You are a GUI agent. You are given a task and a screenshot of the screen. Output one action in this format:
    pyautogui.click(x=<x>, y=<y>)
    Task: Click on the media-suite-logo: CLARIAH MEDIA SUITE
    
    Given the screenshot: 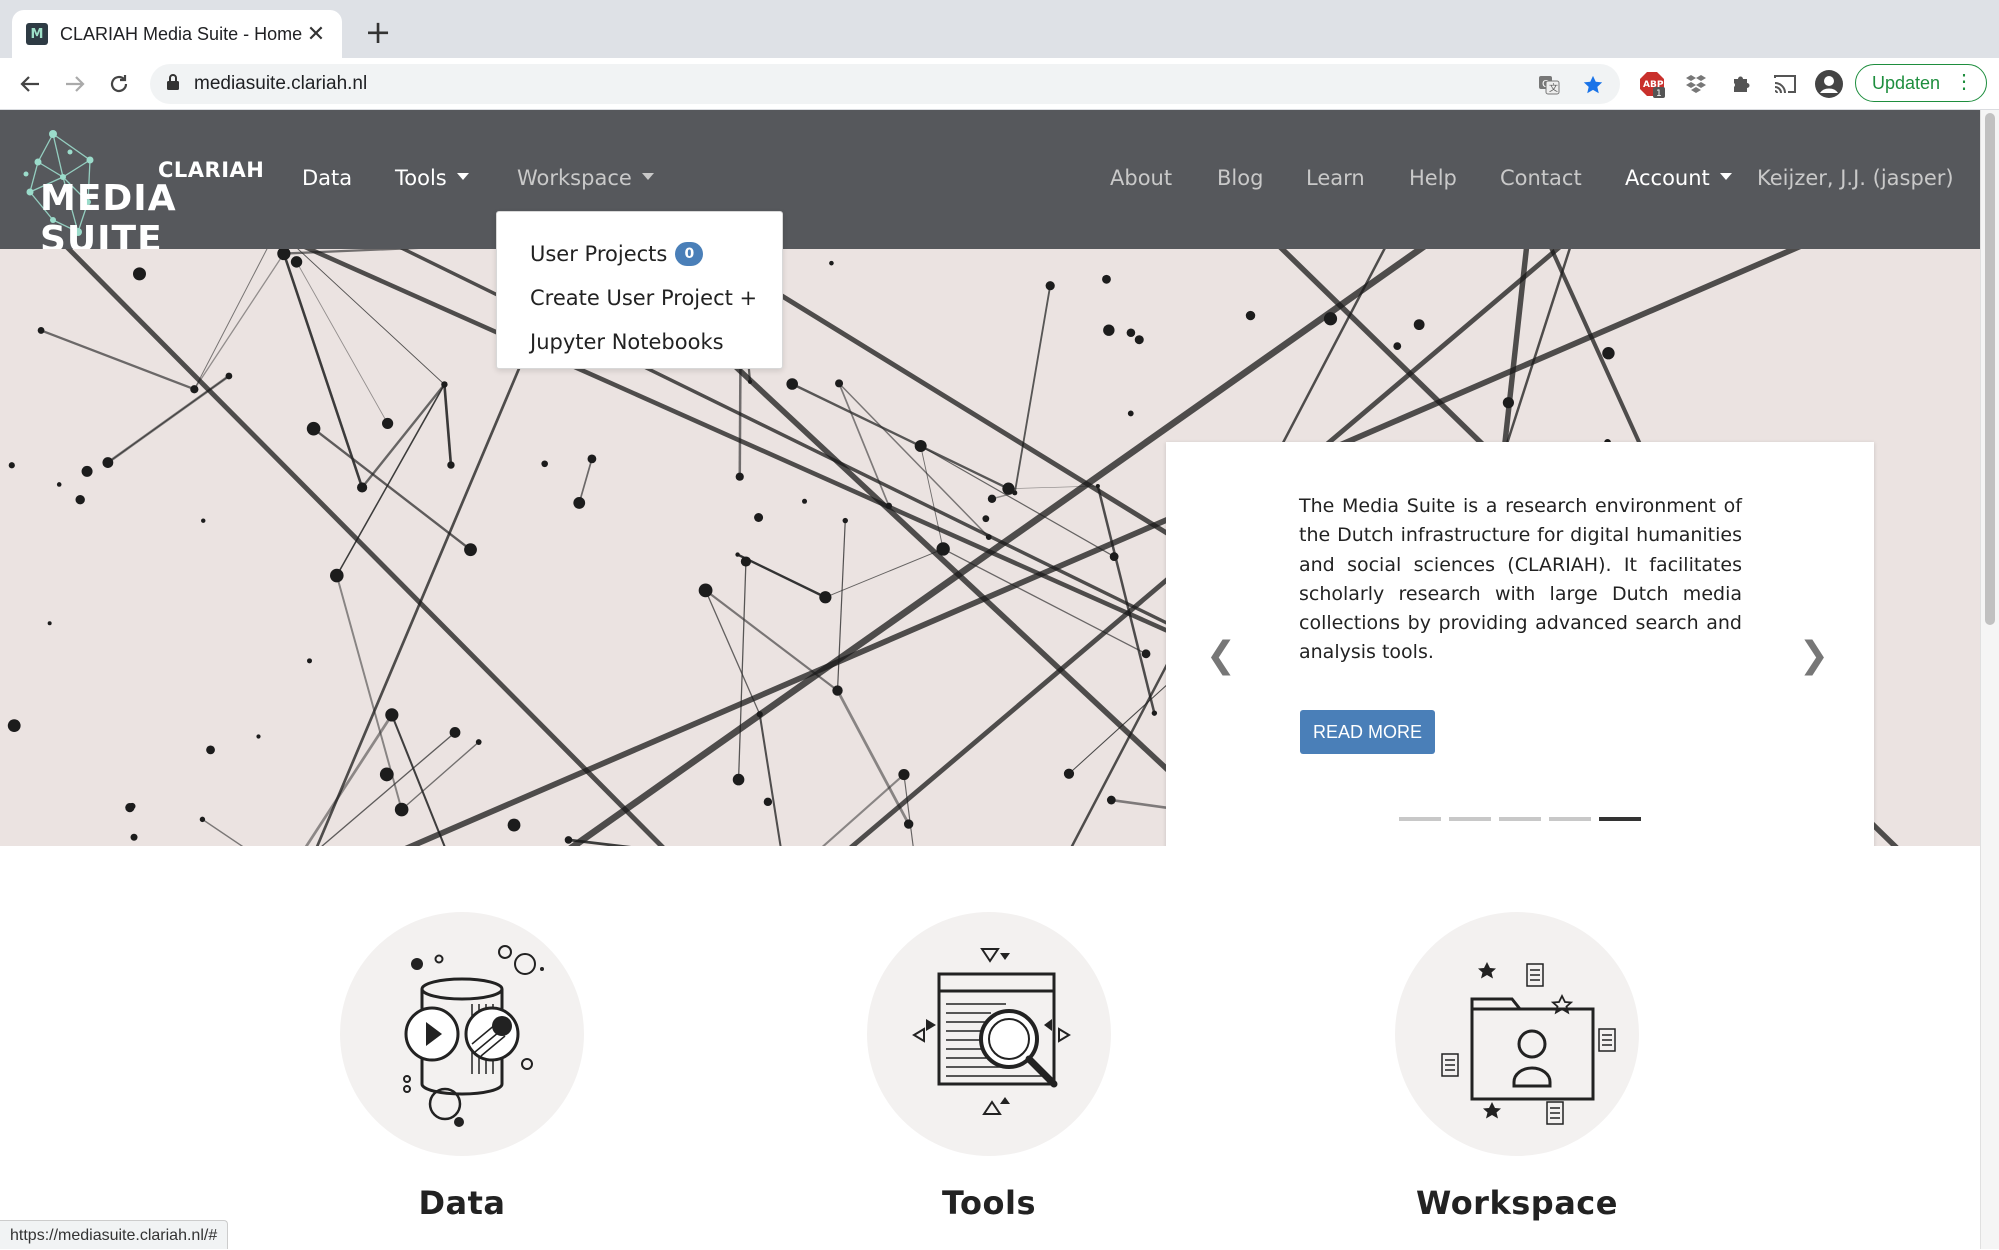 What is the action you would take?
    pyautogui.click(x=141, y=191)
    